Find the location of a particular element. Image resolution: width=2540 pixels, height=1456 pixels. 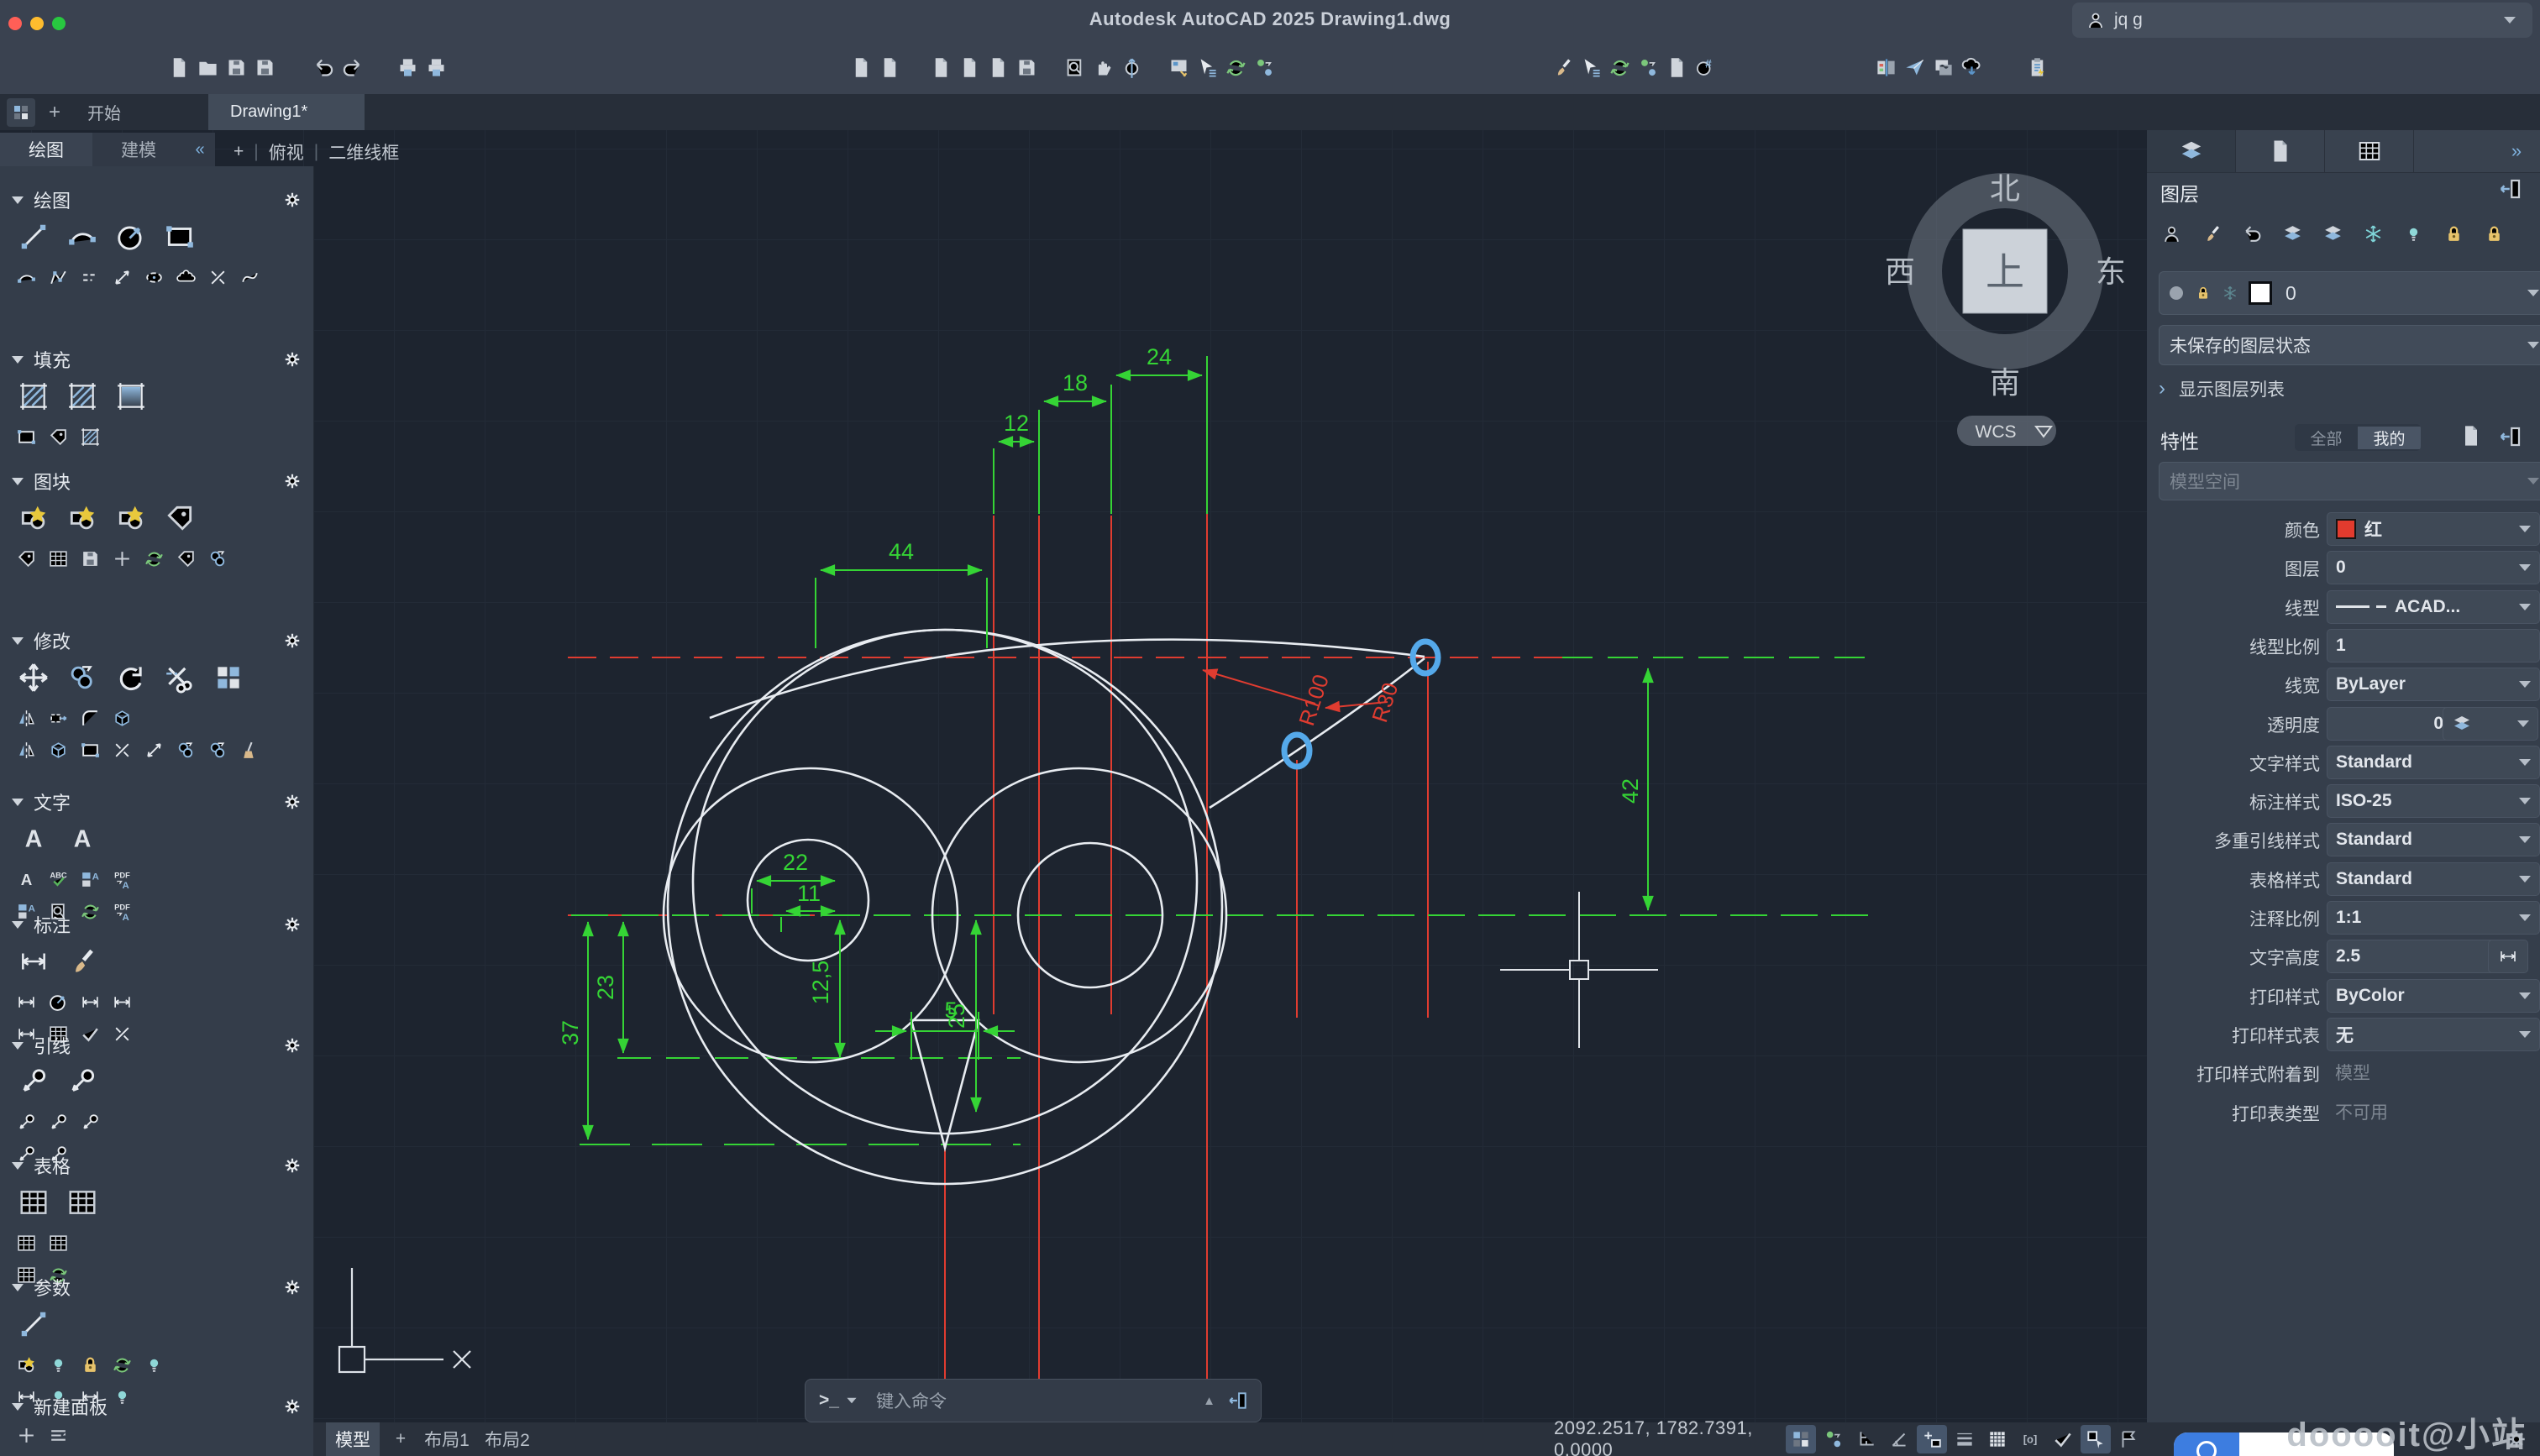

view-direction-button: 俯视 is located at coordinates (286, 152).